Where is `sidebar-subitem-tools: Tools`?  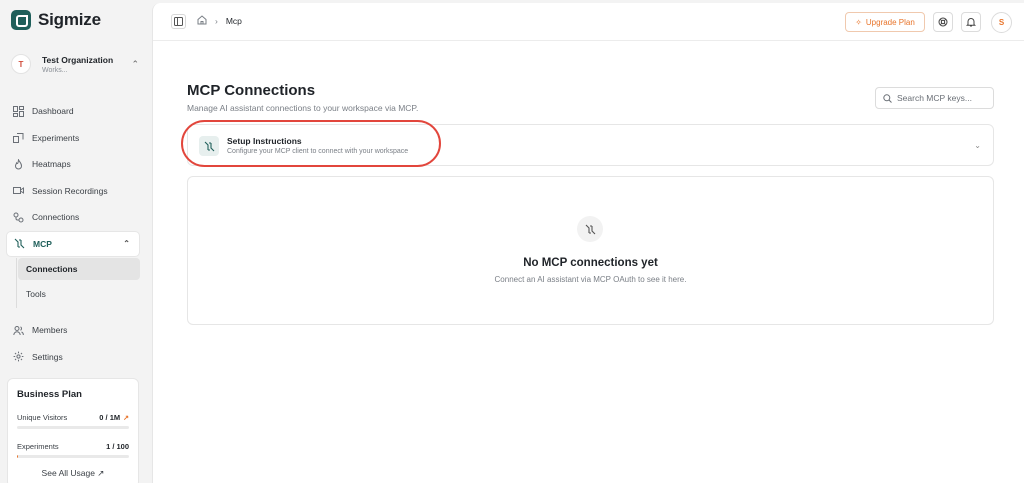 sidebar-subitem-tools: Tools is located at coordinates (79, 294).